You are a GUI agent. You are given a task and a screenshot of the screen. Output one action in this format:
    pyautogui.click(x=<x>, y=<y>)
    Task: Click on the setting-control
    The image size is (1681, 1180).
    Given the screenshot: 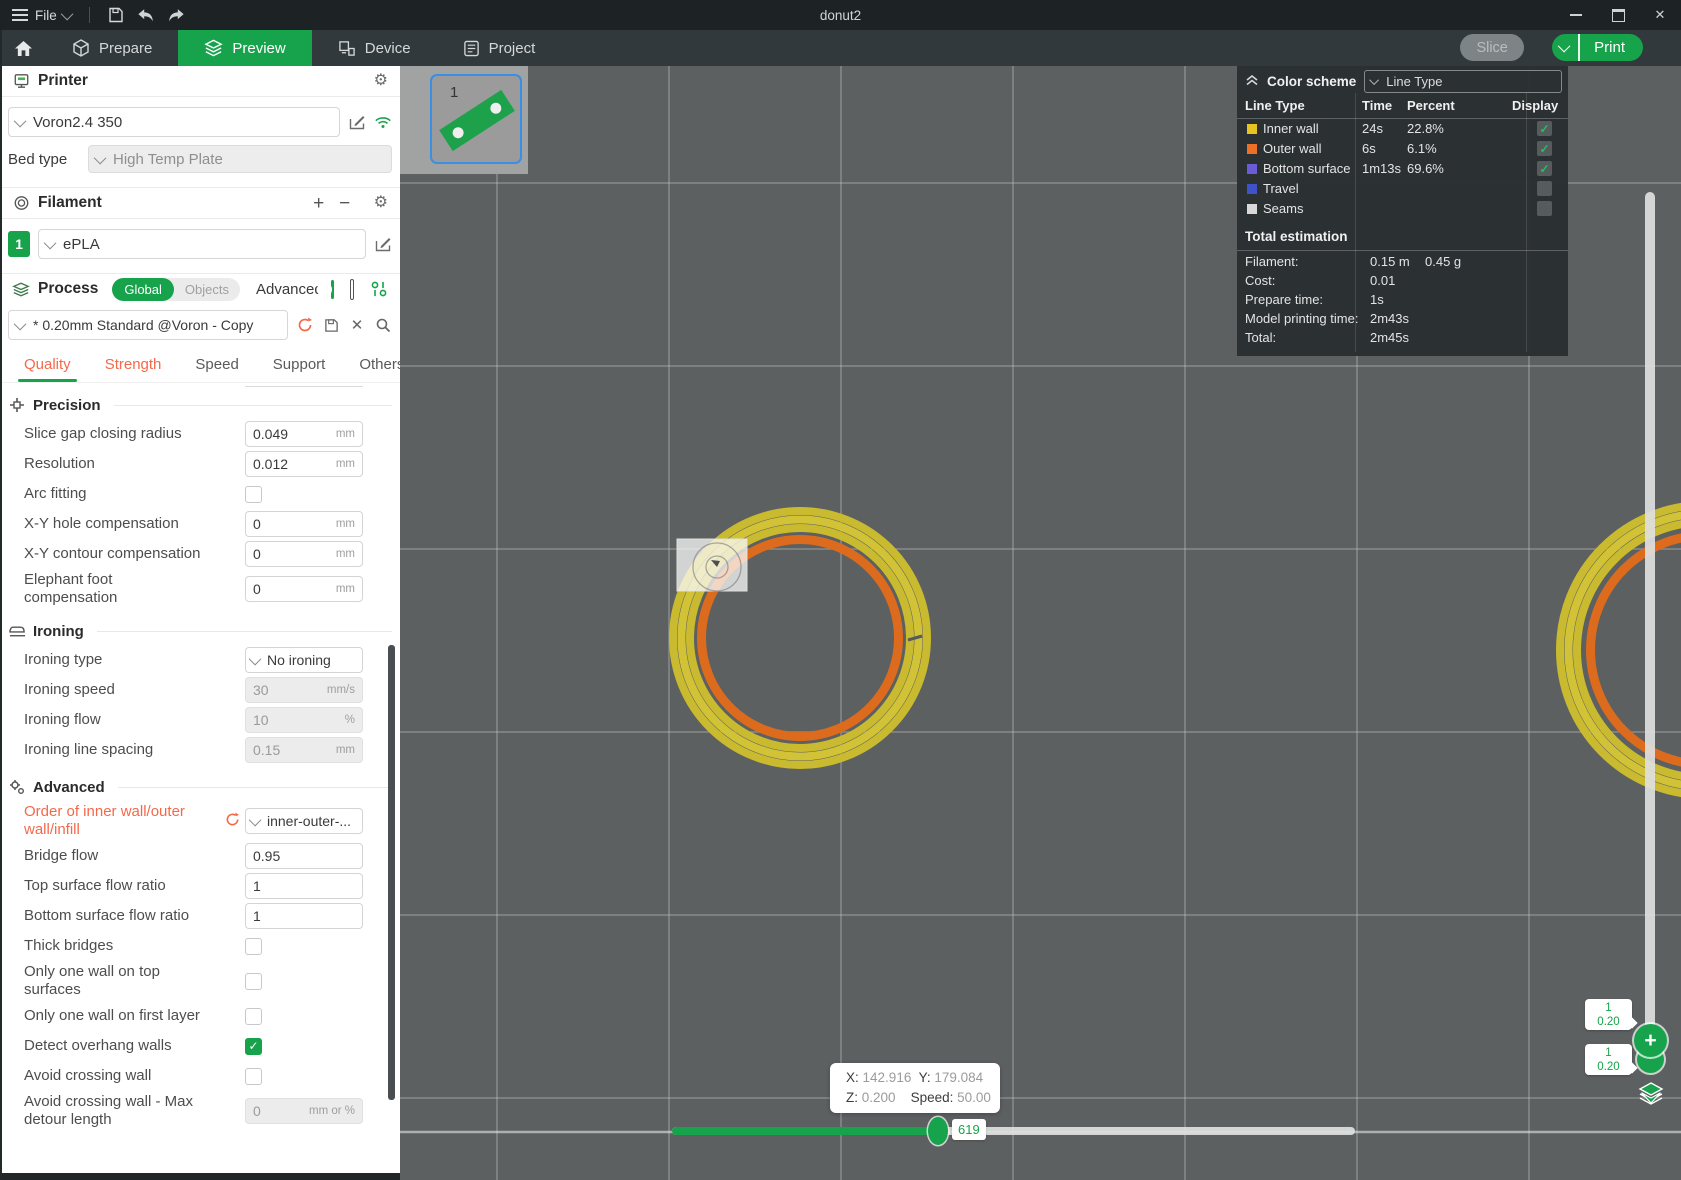 What is the action you would take?
    pyautogui.click(x=304, y=981)
    